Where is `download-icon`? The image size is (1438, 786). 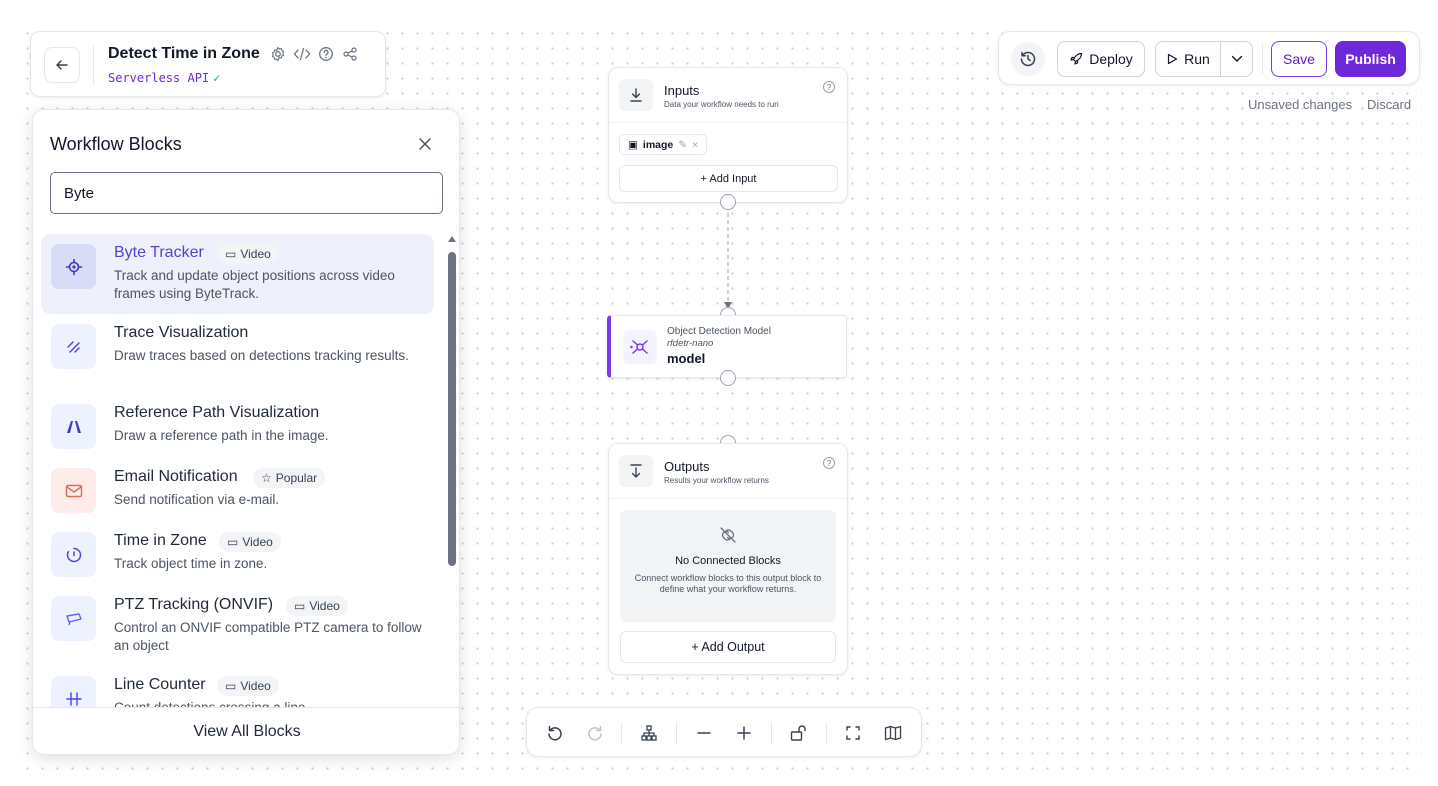
download-icon is located at coordinates (636, 95).